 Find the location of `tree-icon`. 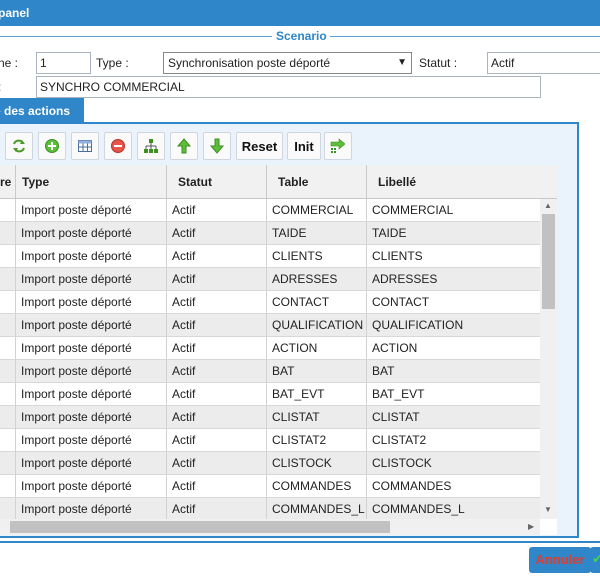

tree-icon is located at coordinates (151, 146).